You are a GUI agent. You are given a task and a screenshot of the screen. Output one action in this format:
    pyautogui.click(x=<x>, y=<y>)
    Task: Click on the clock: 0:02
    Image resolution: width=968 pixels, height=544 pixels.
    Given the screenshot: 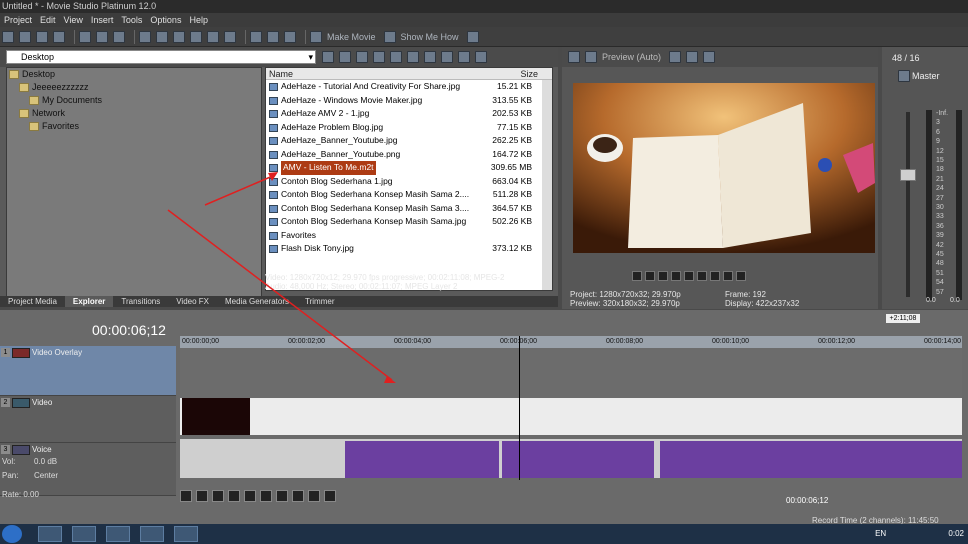 What is the action you would take?
    pyautogui.click(x=956, y=533)
    